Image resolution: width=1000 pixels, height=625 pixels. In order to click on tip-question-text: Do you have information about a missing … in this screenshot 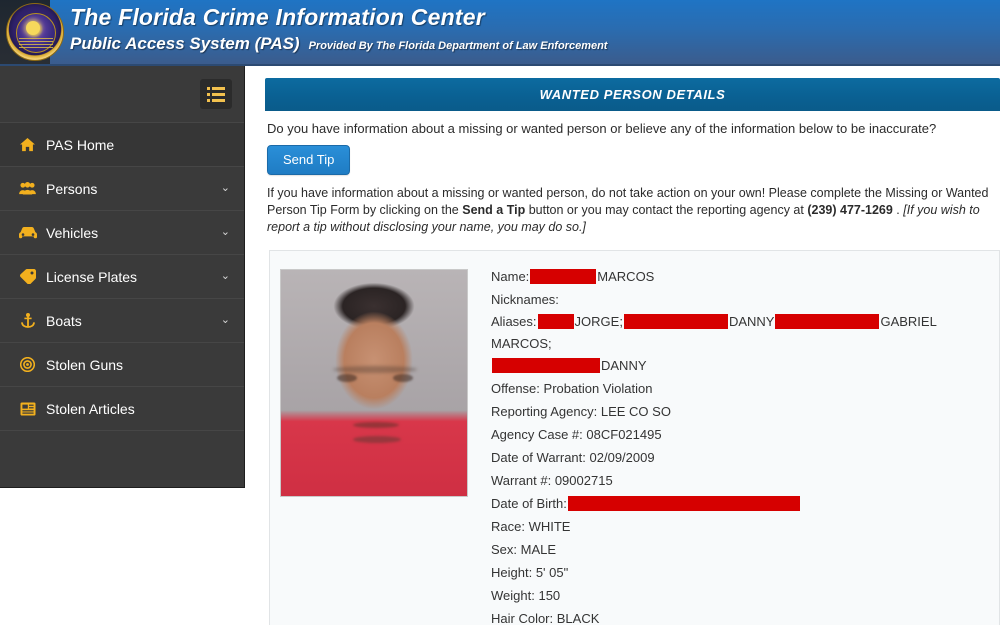, I will do `click(602, 128)`.